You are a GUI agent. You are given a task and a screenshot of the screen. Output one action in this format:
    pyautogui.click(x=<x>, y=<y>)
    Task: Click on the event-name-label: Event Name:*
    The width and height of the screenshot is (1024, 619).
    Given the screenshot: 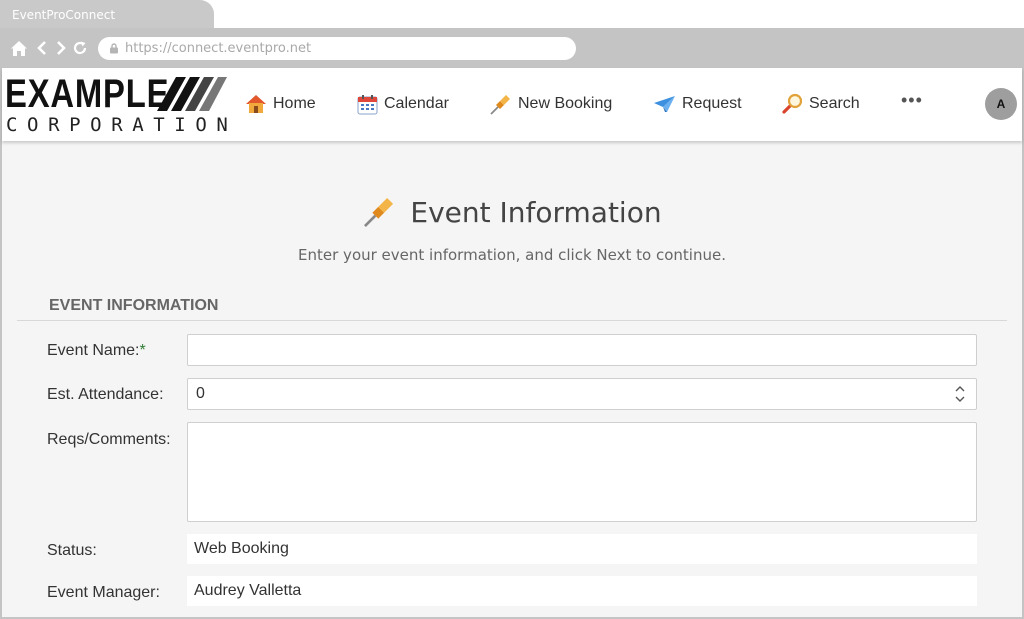 What is the action you would take?
    pyautogui.click(x=96, y=351)
    